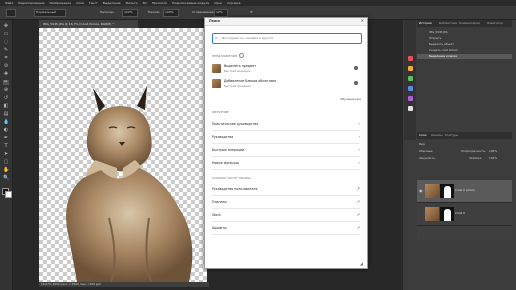 Image resolution: width=516 pixels, height=290 pixels. I want to click on layer-opacity-value: 100%, so click(493, 151).